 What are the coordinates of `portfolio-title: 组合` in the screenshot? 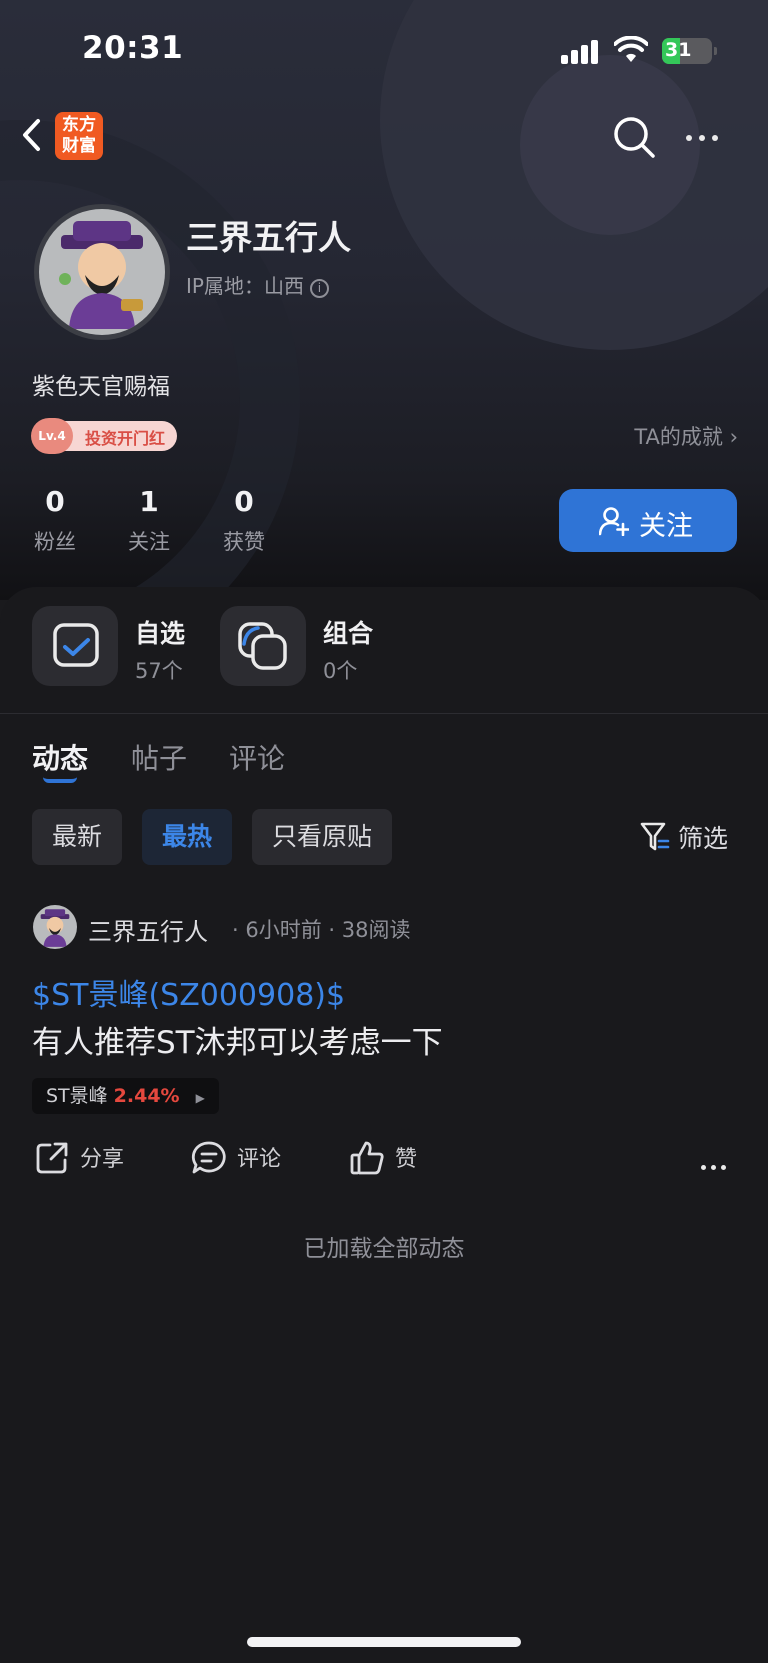 It's located at (348, 633).